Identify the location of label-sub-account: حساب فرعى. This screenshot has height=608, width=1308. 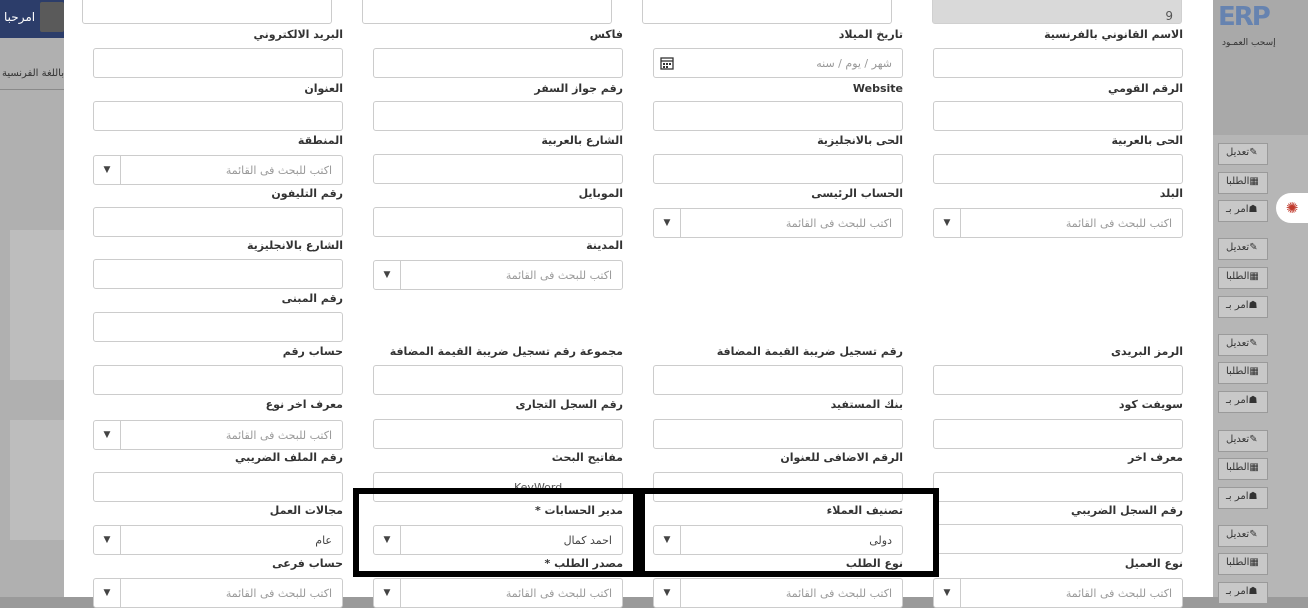
(307, 563).